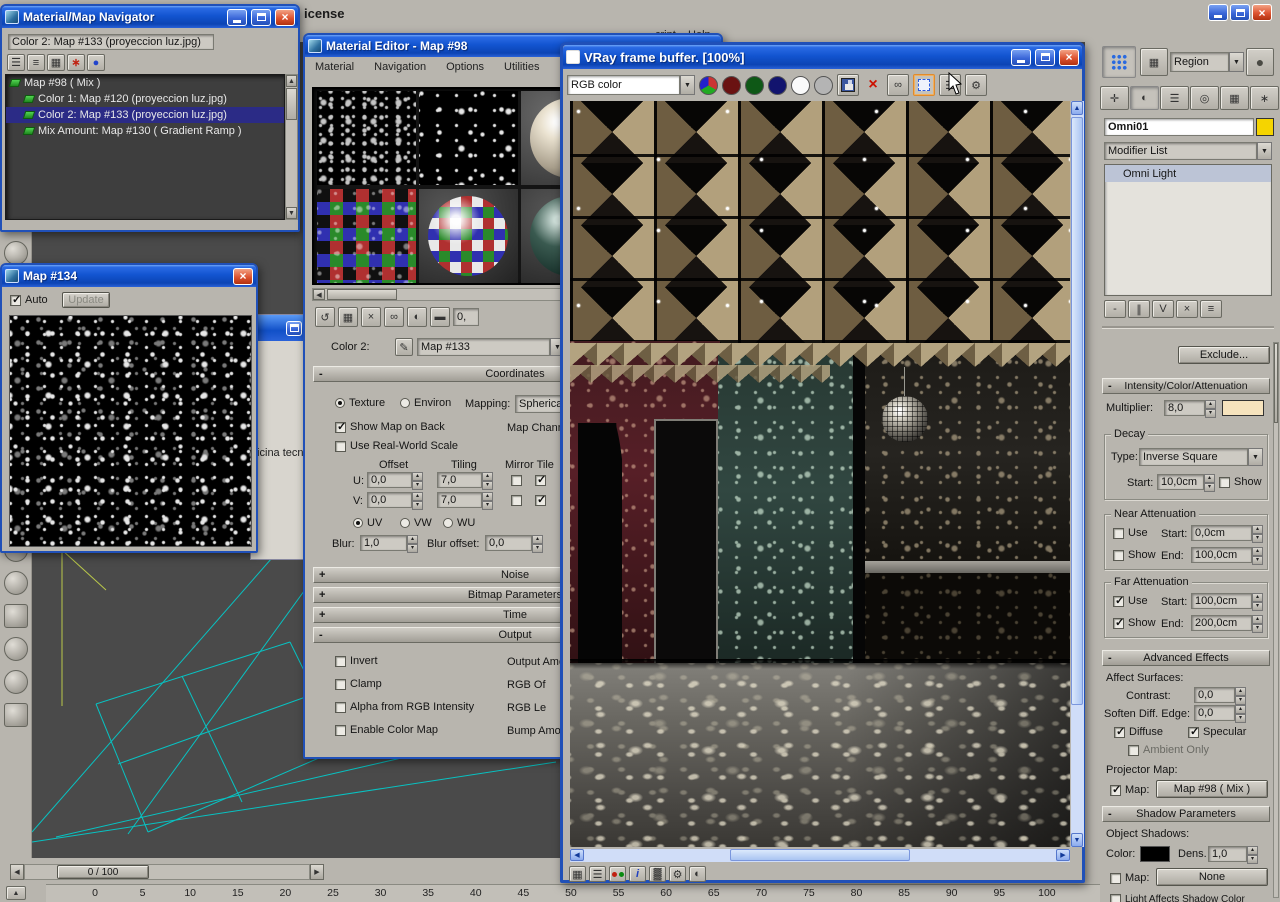  Describe the element at coordinates (1163, 309) in the screenshot. I see `make-unique-icon: V` at that location.